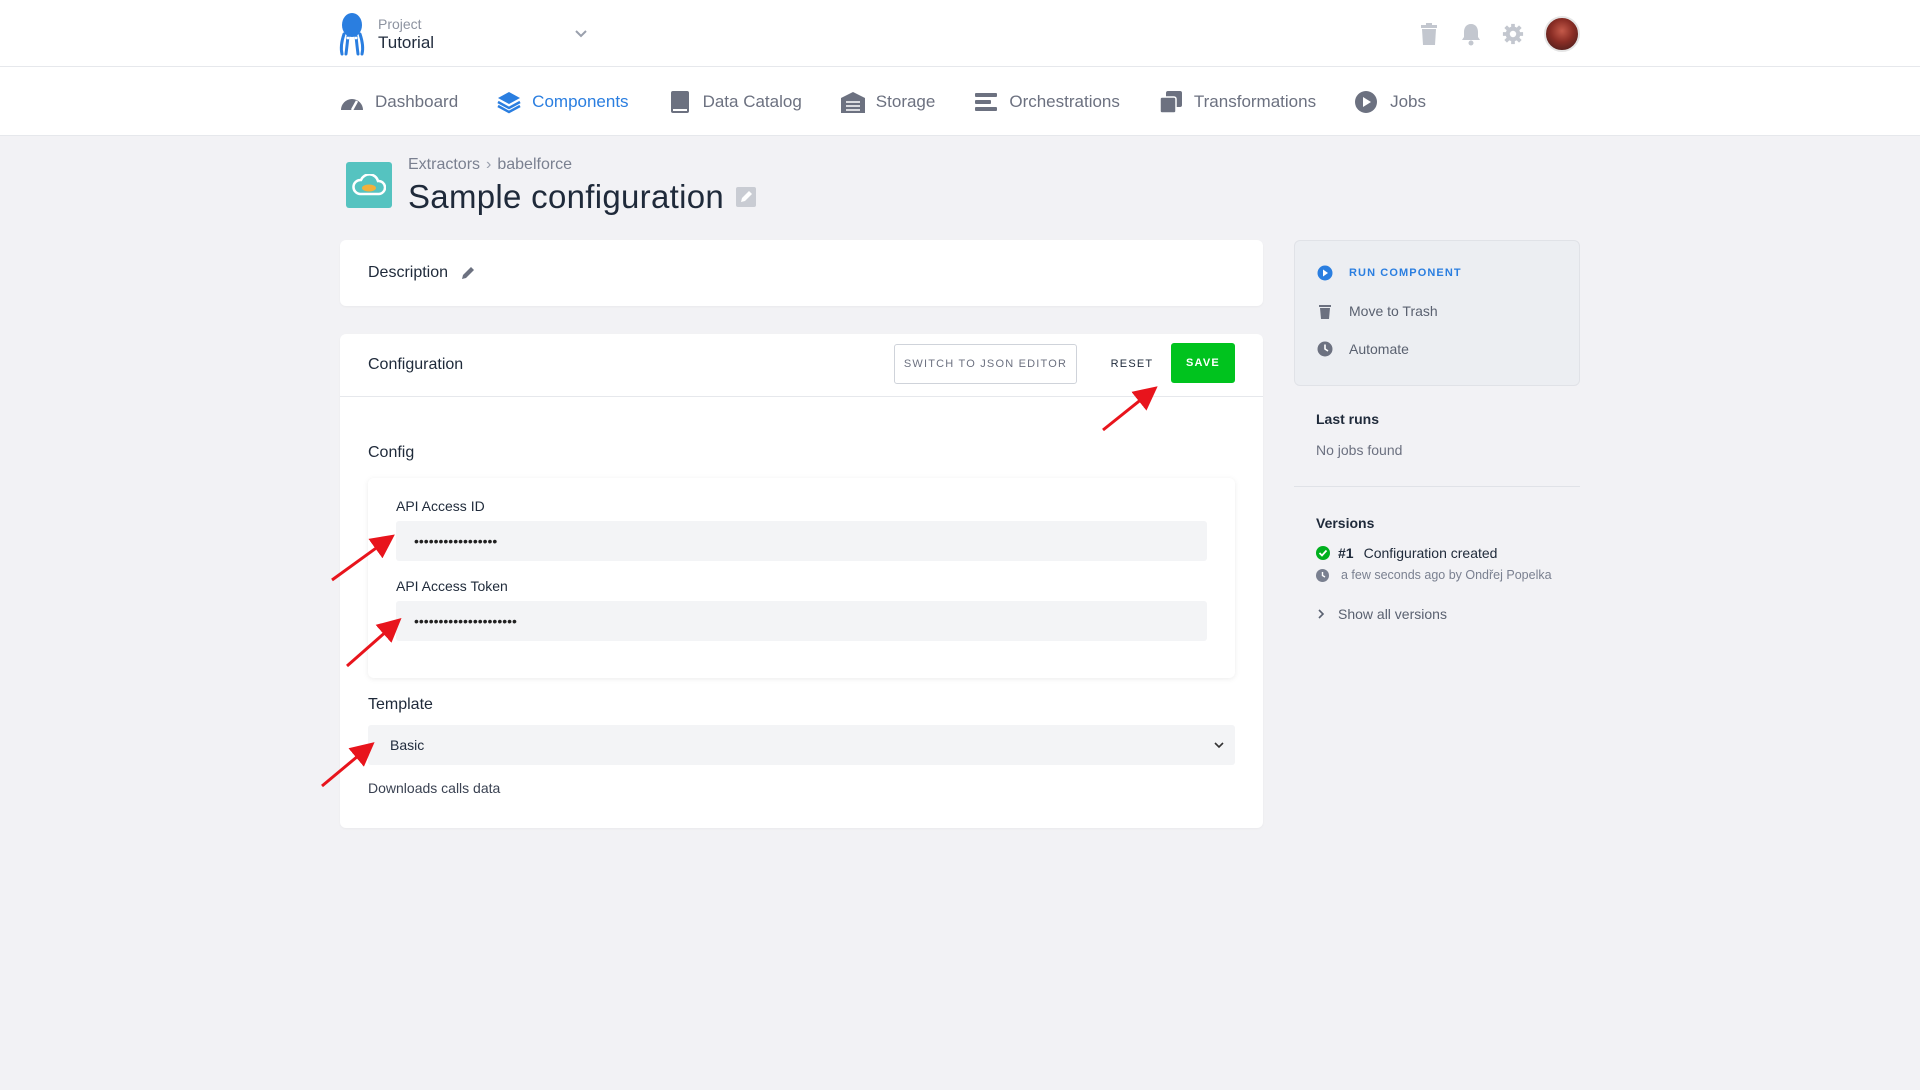 The width and height of the screenshot is (1920, 1090). I want to click on api-access-id-input: •••••••••••••••••, so click(801, 541).